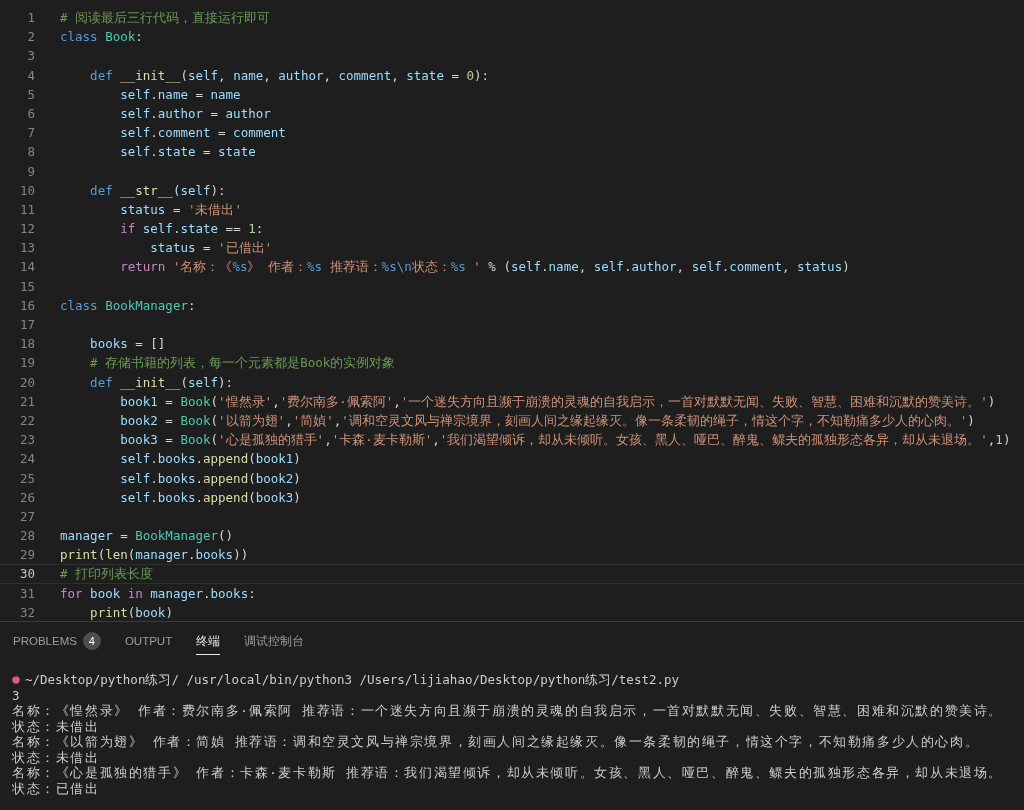  Describe the element at coordinates (26, 382) in the screenshot. I see `line-number: 20` at that location.